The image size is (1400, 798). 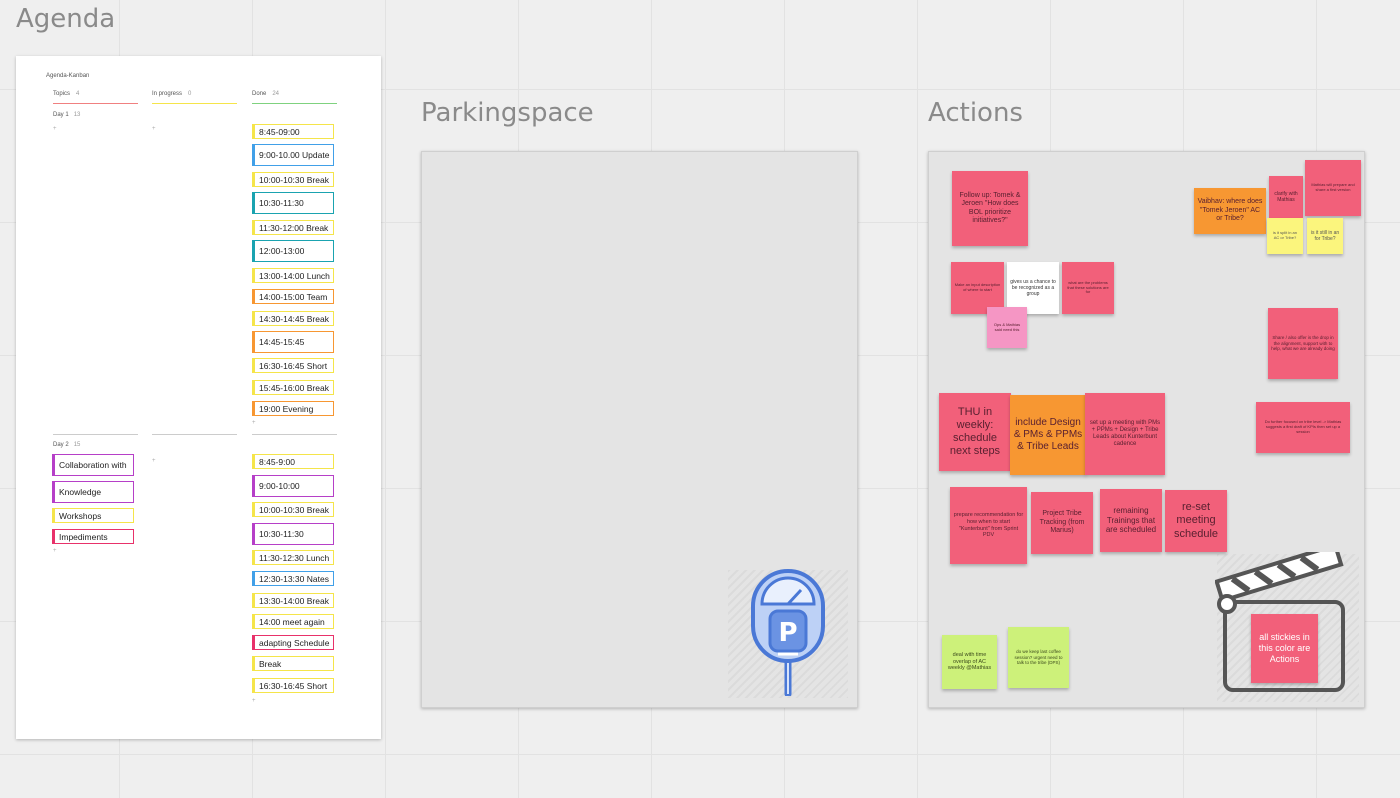 What do you see at coordinates (293, 557) in the screenshot?
I see `kanban-card: 11:30-12:30 Lunch` at bounding box center [293, 557].